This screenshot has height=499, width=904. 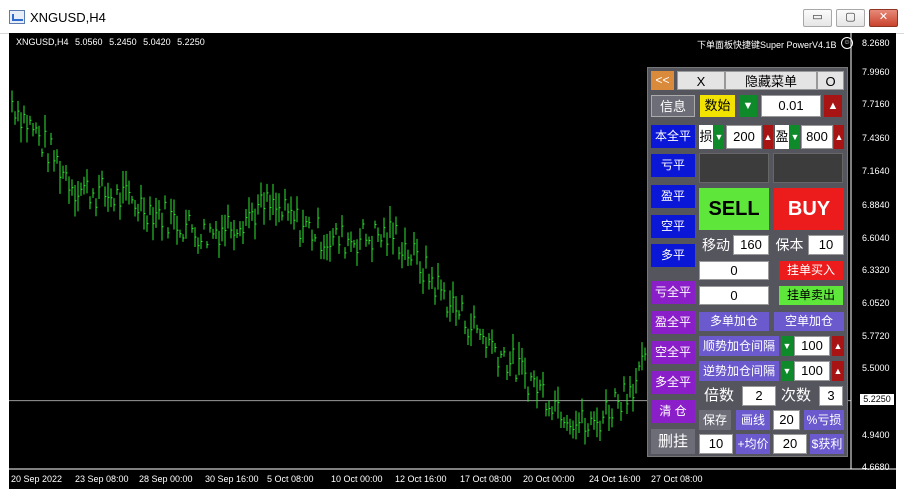 What do you see at coordinates (811, 295) in the screenshot?
I see `pending-sell-button: 挂单卖出` at bounding box center [811, 295].